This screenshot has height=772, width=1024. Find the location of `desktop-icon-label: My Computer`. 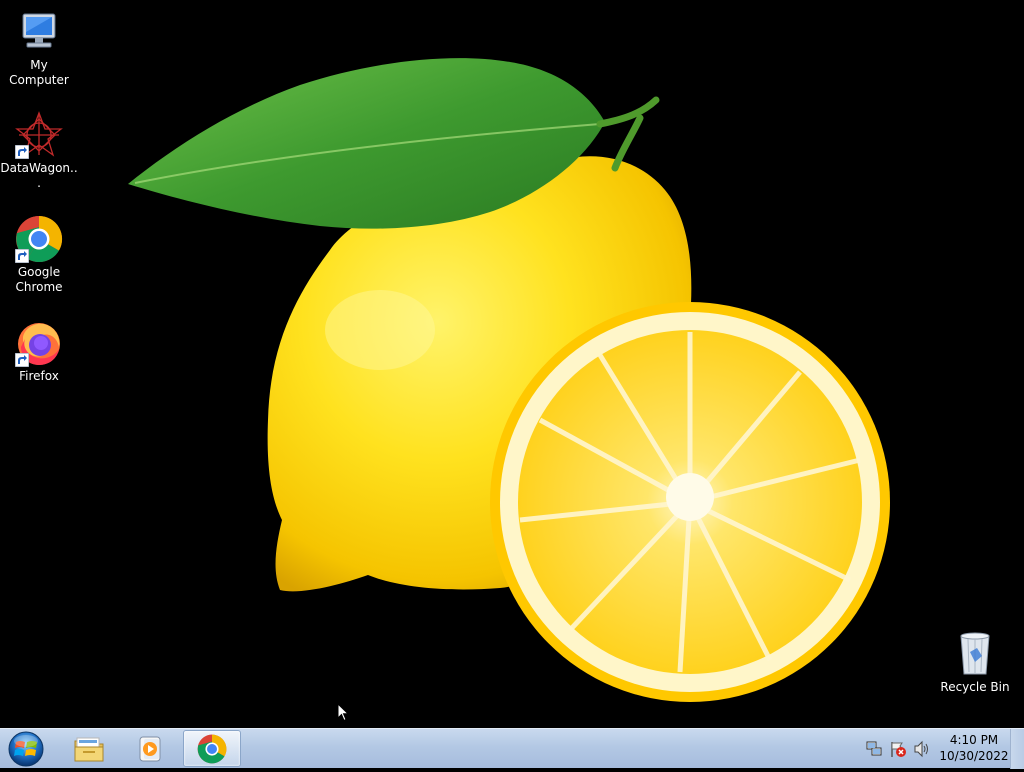

desktop-icon-label: My Computer is located at coordinates (39, 72).